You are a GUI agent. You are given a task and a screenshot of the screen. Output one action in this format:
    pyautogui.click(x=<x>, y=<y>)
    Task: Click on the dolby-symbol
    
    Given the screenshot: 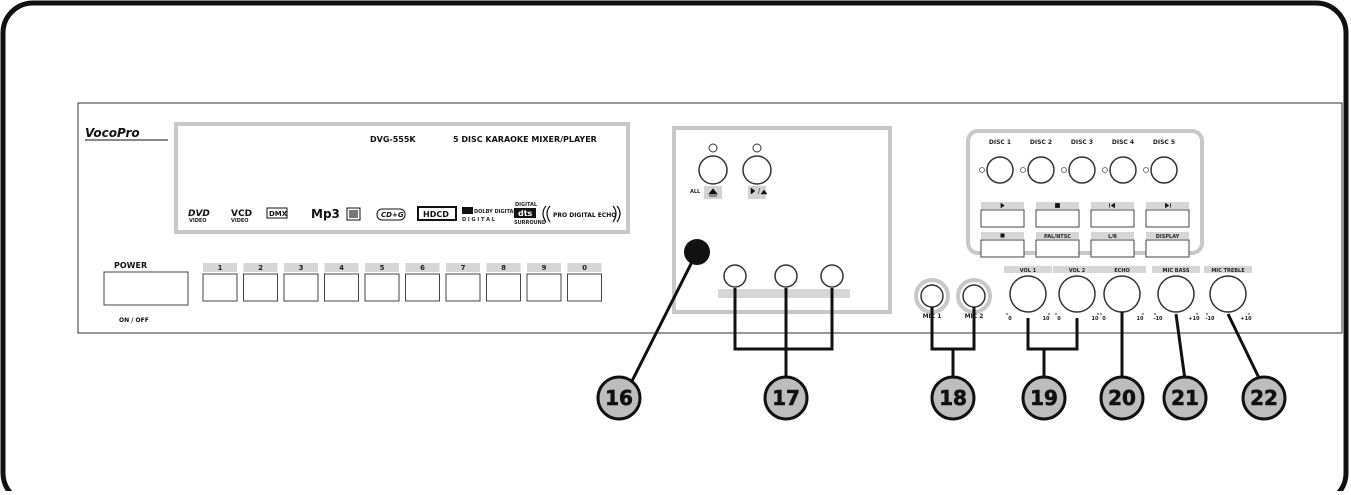 What is the action you would take?
    pyautogui.click(x=467, y=210)
    